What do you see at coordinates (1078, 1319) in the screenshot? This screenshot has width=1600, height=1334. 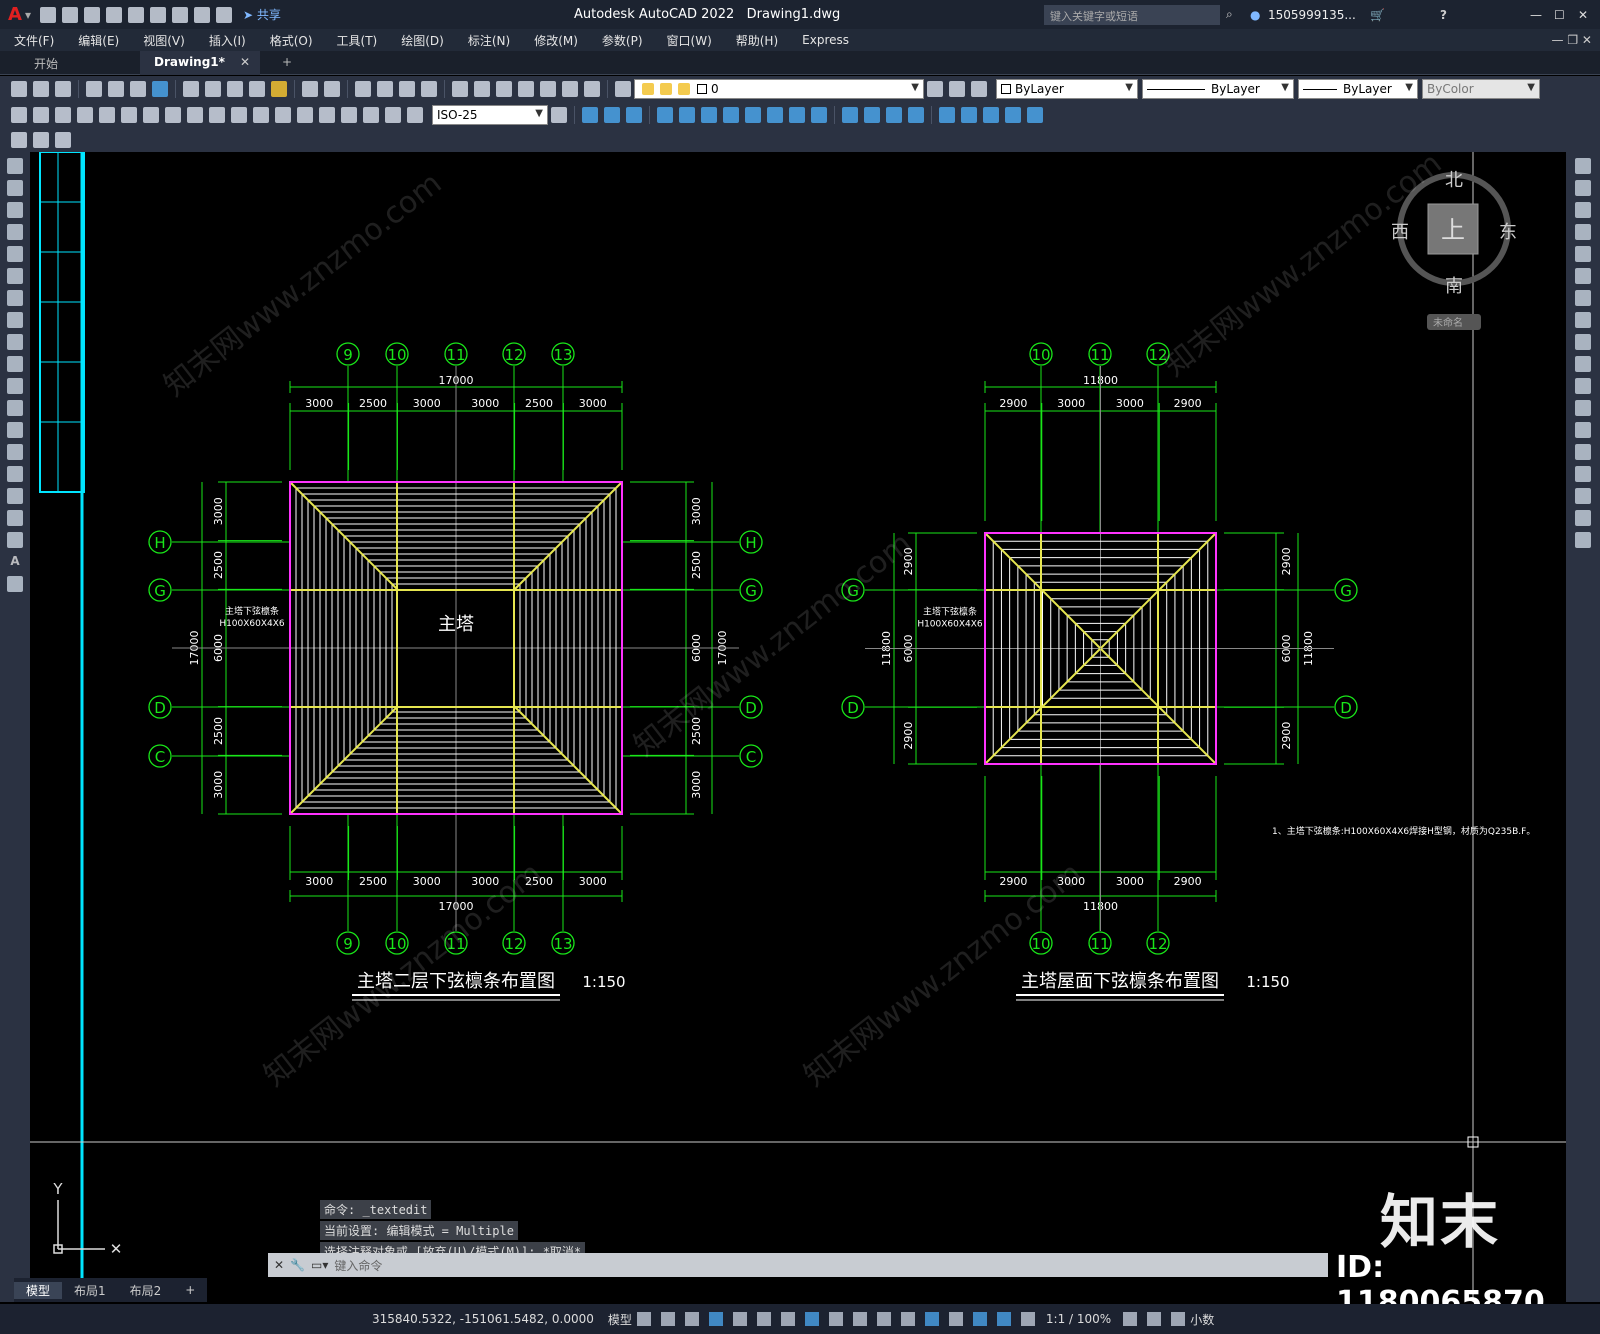 I see `annotation-scale: 1:1 / 100%` at bounding box center [1078, 1319].